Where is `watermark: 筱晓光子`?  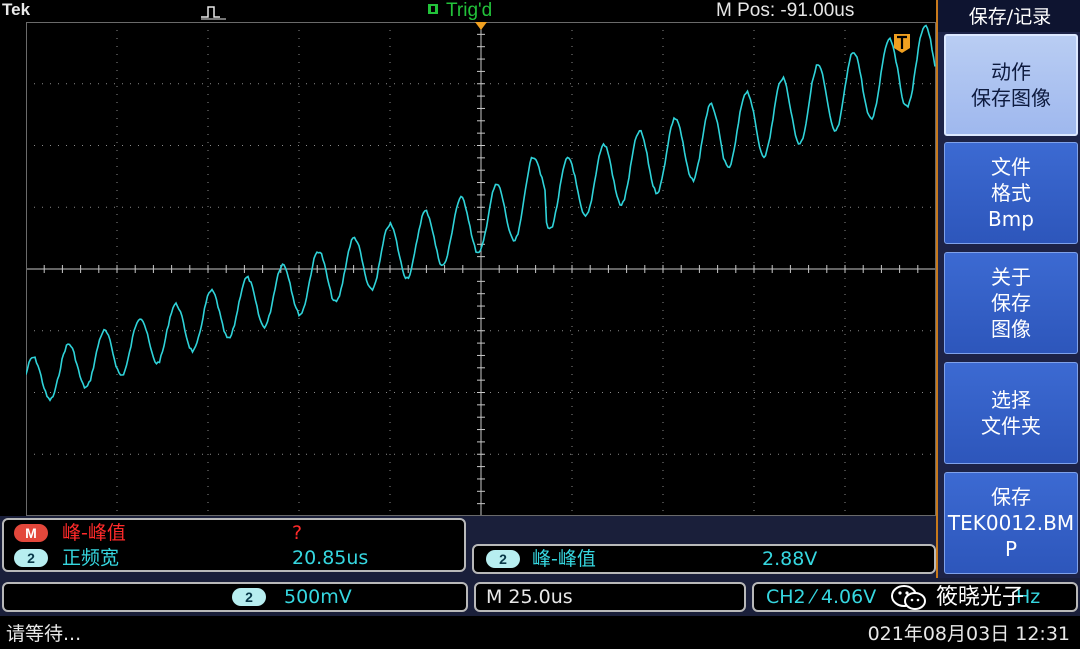
watermark: 筱晓光子 is located at coordinates (985, 598).